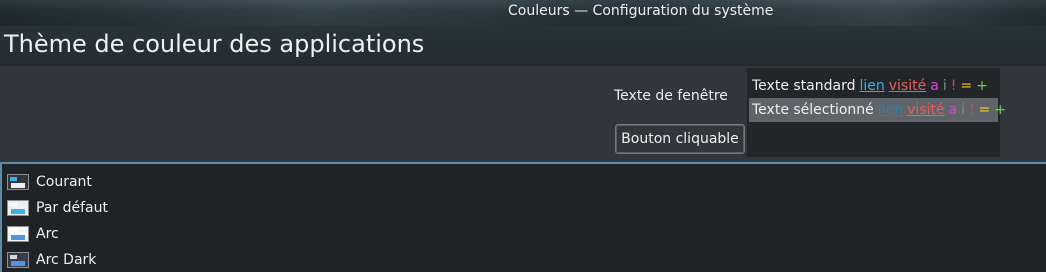 Image resolution: width=1046 pixels, height=272 pixels. What do you see at coordinates (64, 182) in the screenshot?
I see `scheme-label: Courant` at bounding box center [64, 182].